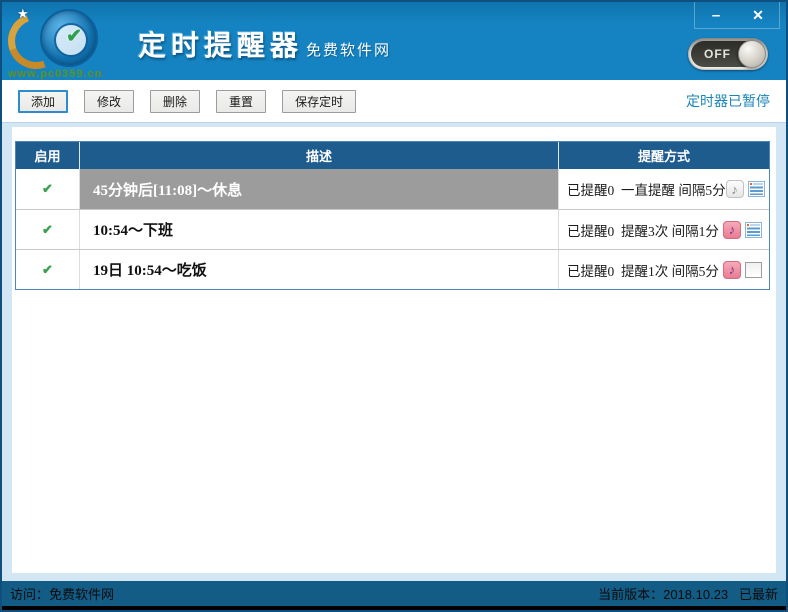 This screenshot has height=612, width=788. I want to click on window-controls: – ✕, so click(737, 15).